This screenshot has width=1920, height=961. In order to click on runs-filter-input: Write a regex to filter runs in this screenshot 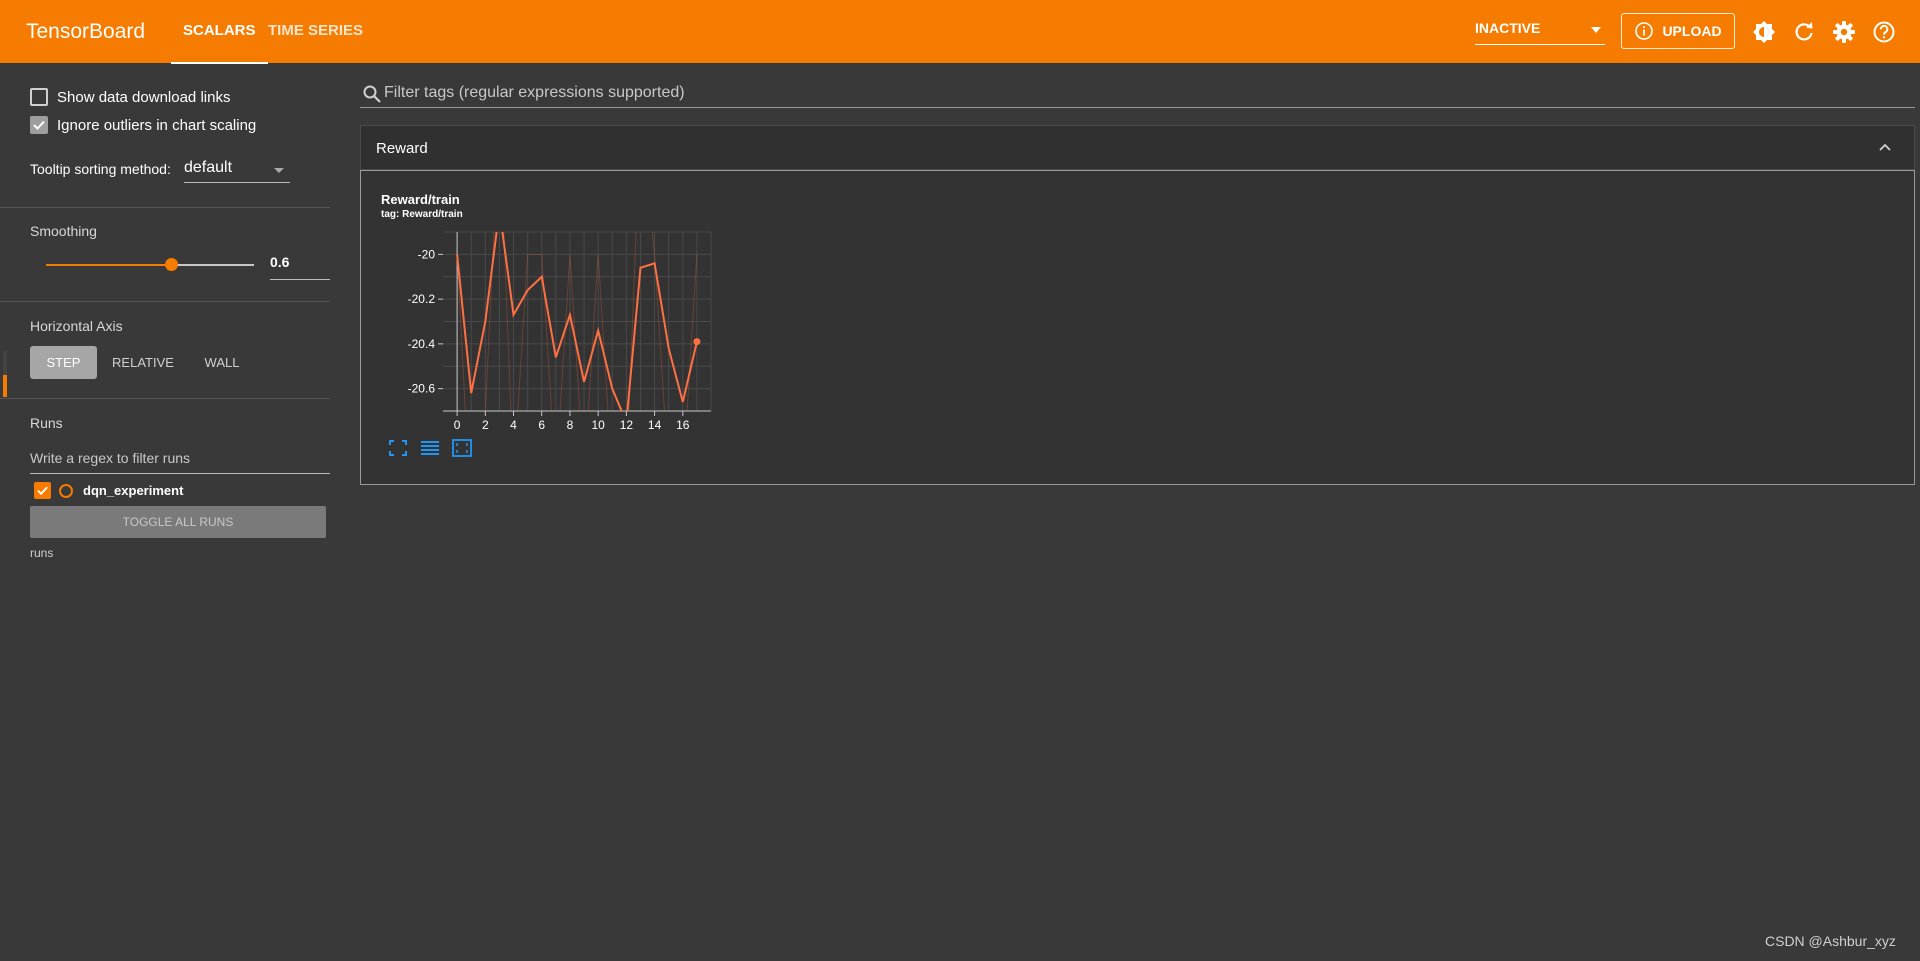, I will do `click(180, 460)`.